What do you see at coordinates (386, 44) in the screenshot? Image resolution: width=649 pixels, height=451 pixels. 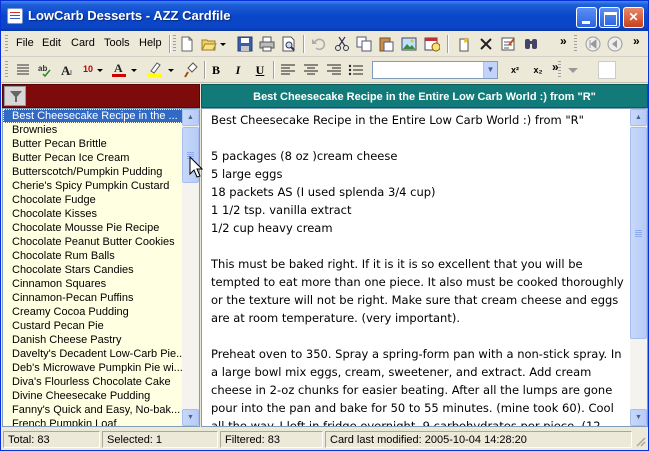 I see `paste-icon` at bounding box center [386, 44].